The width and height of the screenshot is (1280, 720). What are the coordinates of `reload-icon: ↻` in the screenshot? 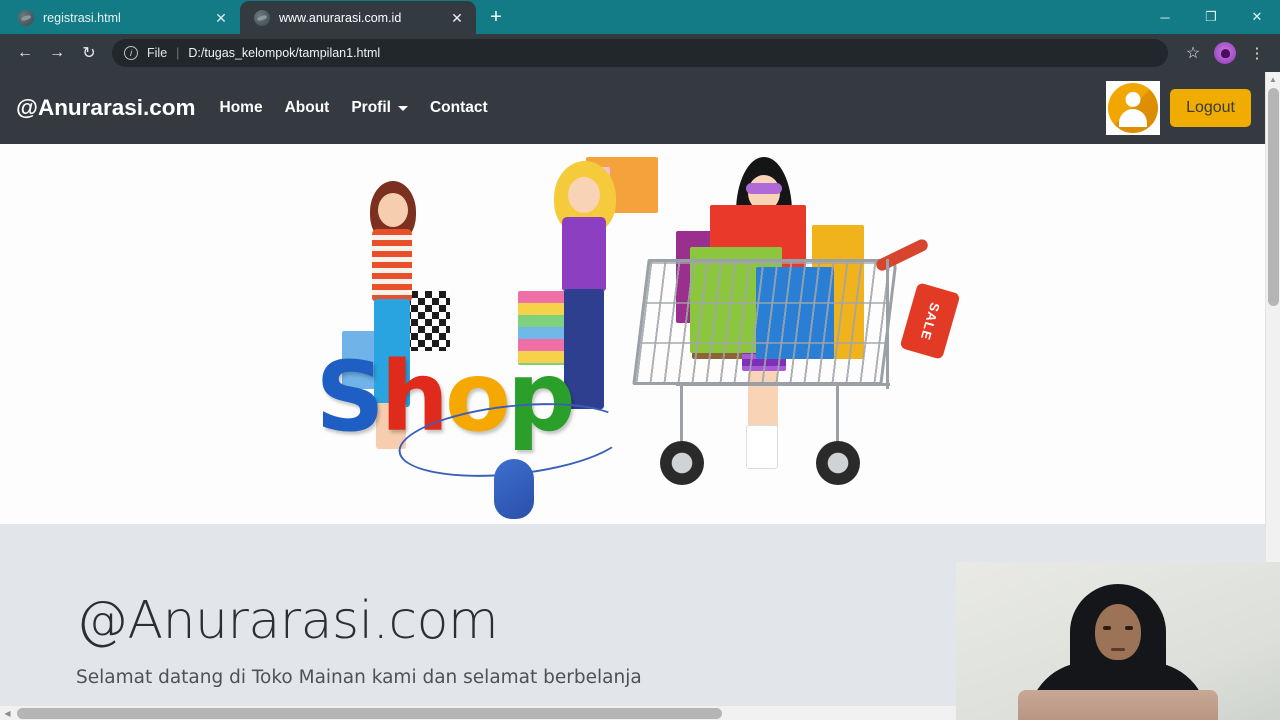 It's located at (89, 53).